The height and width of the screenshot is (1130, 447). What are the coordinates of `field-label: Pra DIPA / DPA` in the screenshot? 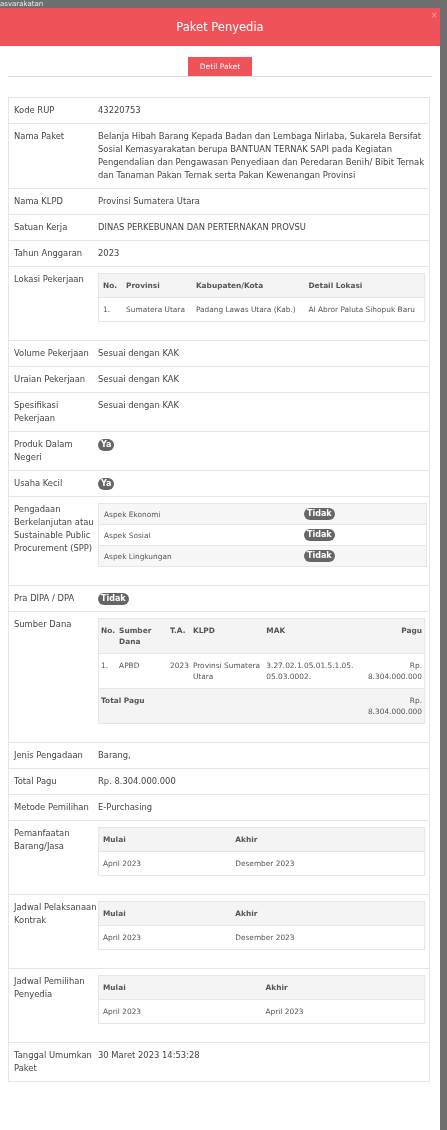 It's located at (45, 598).